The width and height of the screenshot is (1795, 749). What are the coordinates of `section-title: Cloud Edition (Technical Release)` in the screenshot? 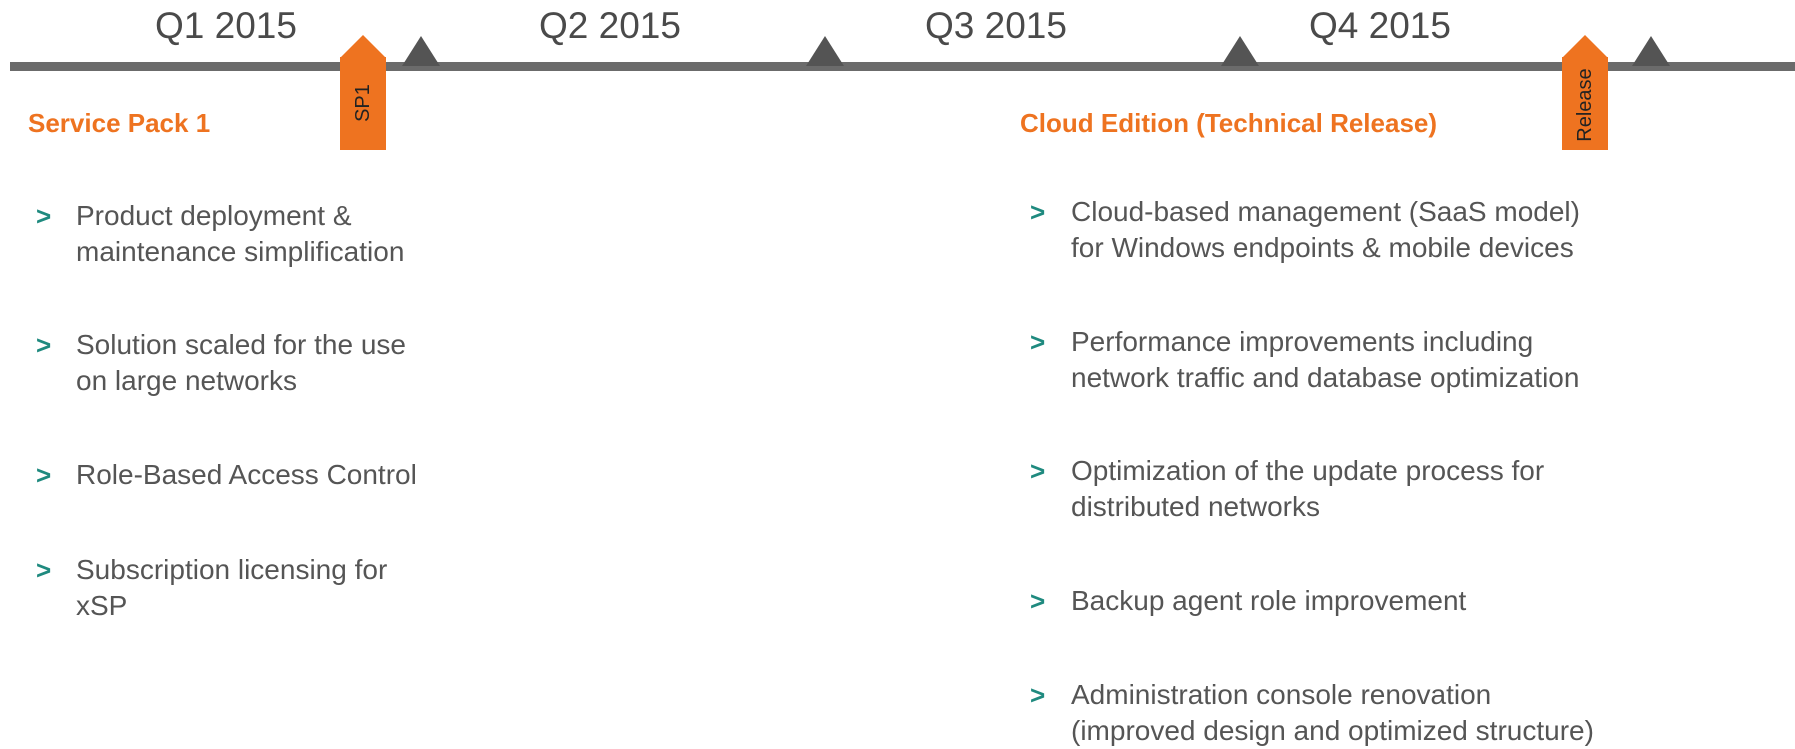 It's located at (1229, 123).